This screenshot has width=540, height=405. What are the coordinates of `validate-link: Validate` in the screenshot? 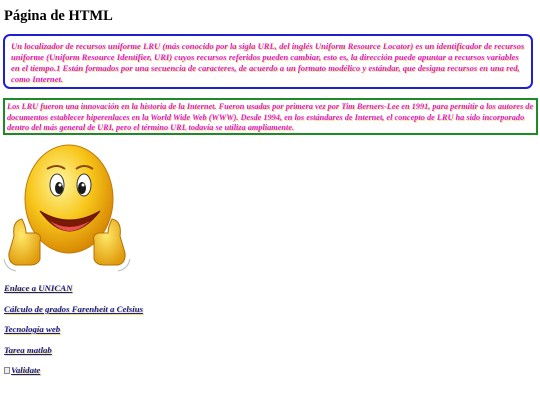 It's located at (22, 370).